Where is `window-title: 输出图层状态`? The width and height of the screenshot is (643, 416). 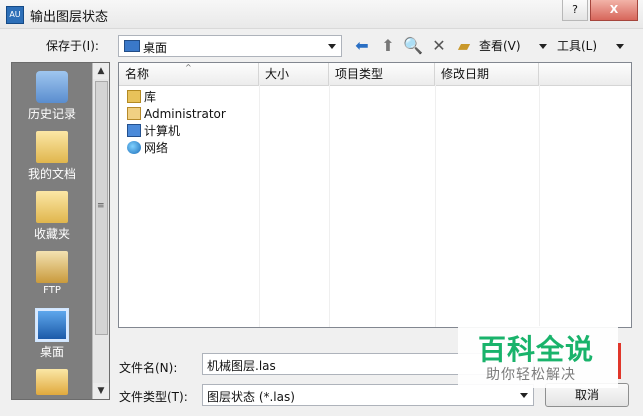 window-title: 输出图层状态 is located at coordinates (69, 17).